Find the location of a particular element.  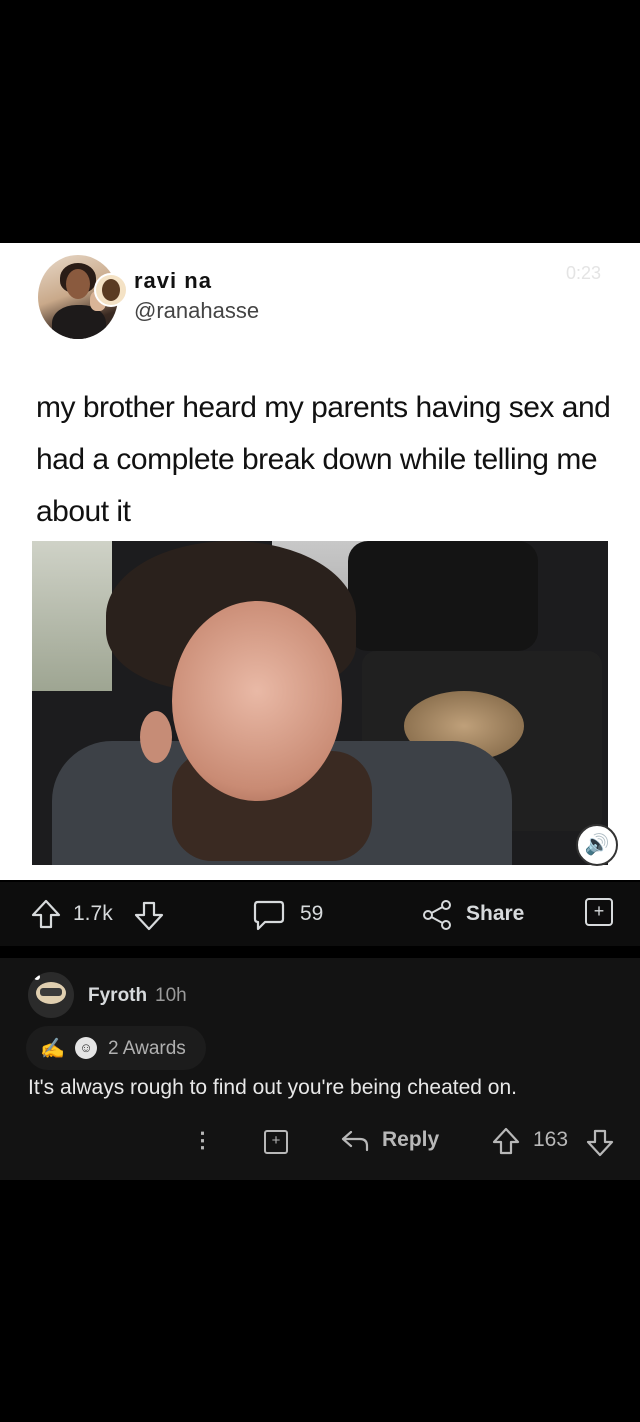

comment-author: Fyroth is located at coordinates (117, 996).